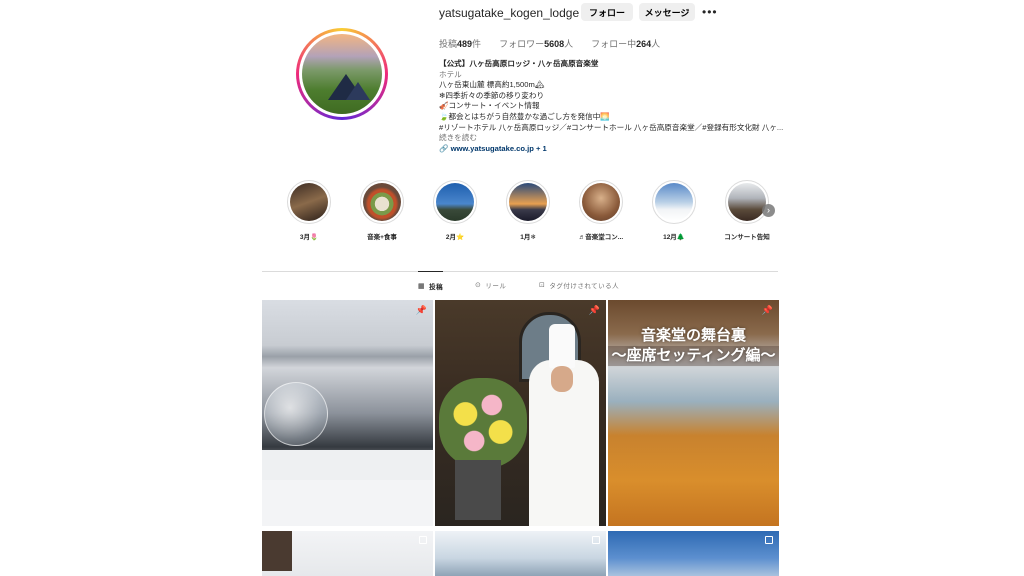 The image size is (1024, 576). What do you see at coordinates (541, 148) in the screenshot?
I see `bio-link-extra: + 1` at bounding box center [541, 148].